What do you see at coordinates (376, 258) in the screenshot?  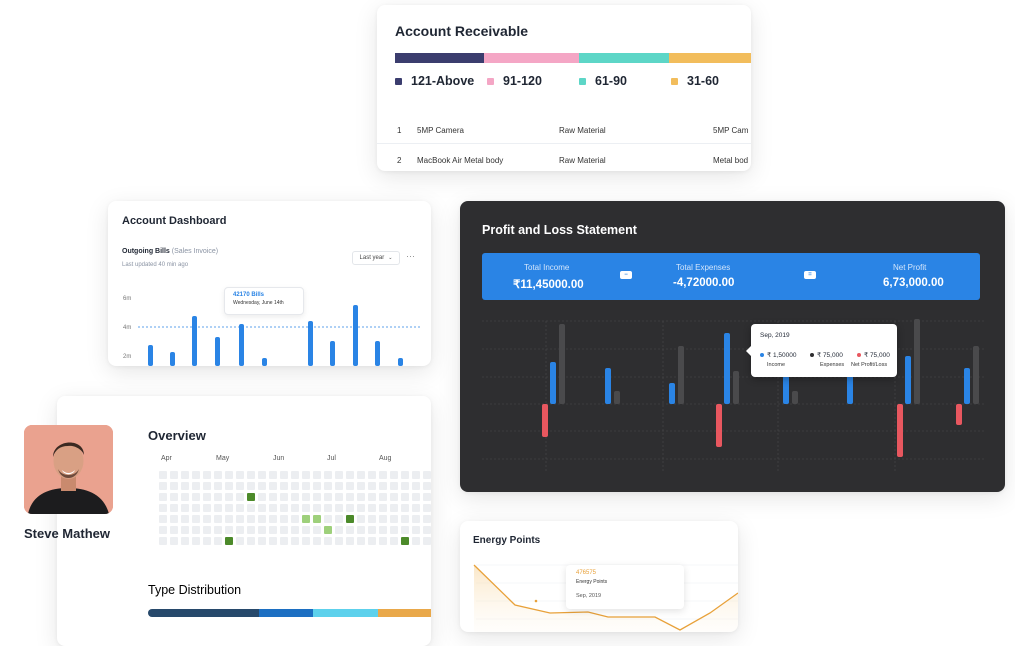 I see `period-select: Last year ⌄` at bounding box center [376, 258].